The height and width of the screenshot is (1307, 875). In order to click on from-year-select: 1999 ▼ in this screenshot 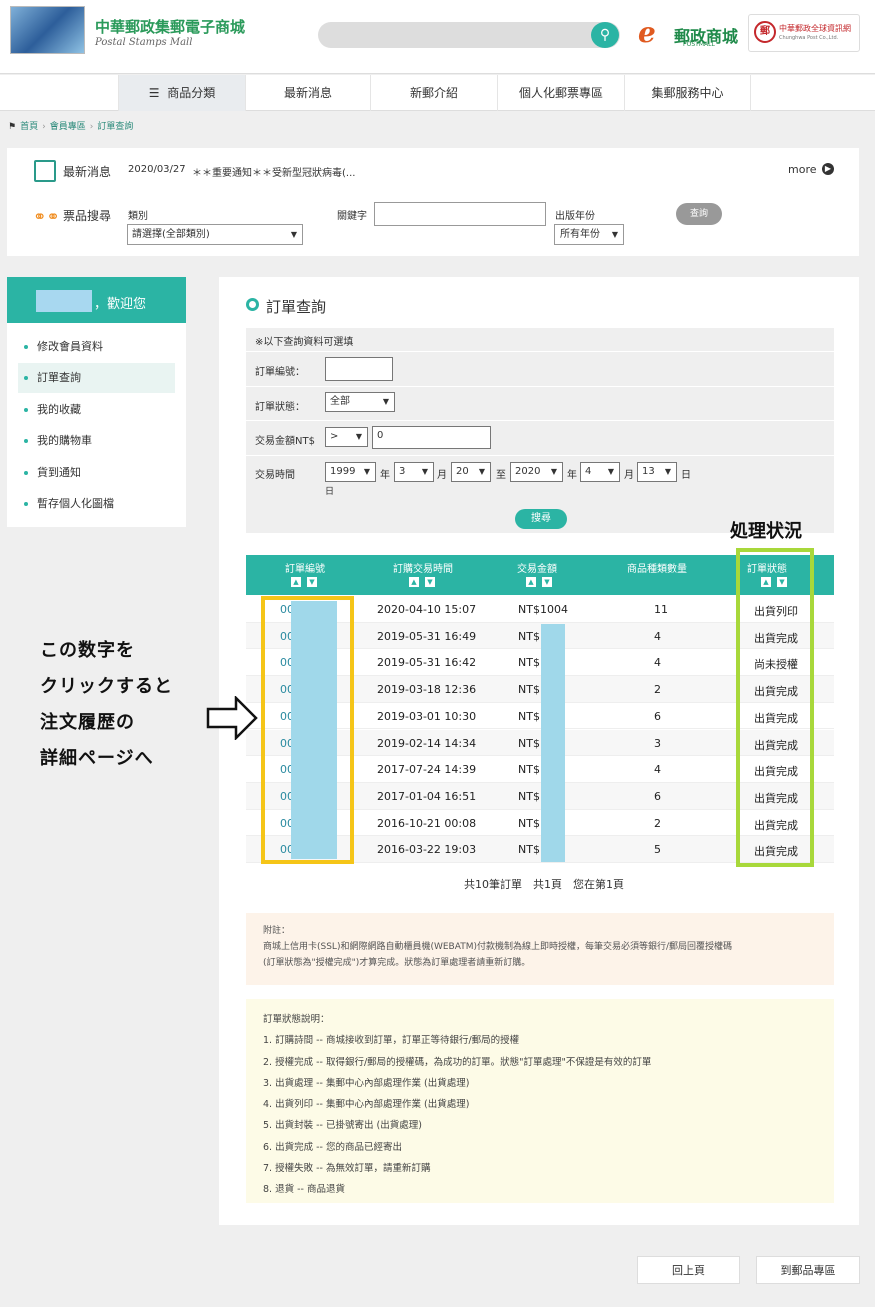, I will do `click(350, 472)`.